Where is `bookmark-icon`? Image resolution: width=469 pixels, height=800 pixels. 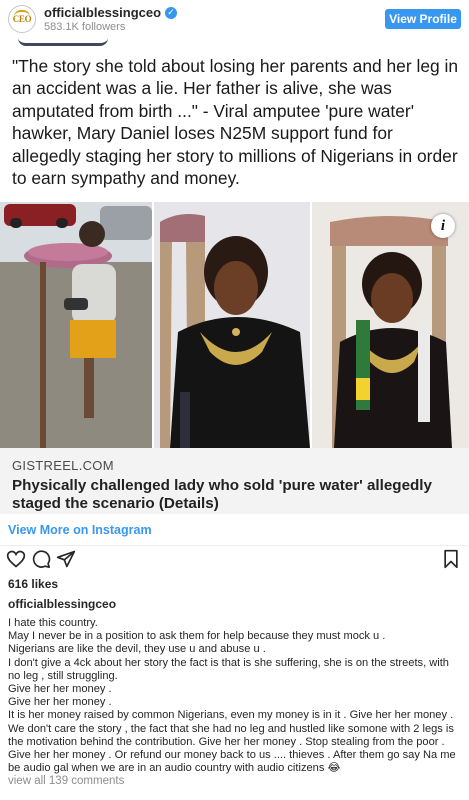
bookmark-icon is located at coordinates (451, 559).